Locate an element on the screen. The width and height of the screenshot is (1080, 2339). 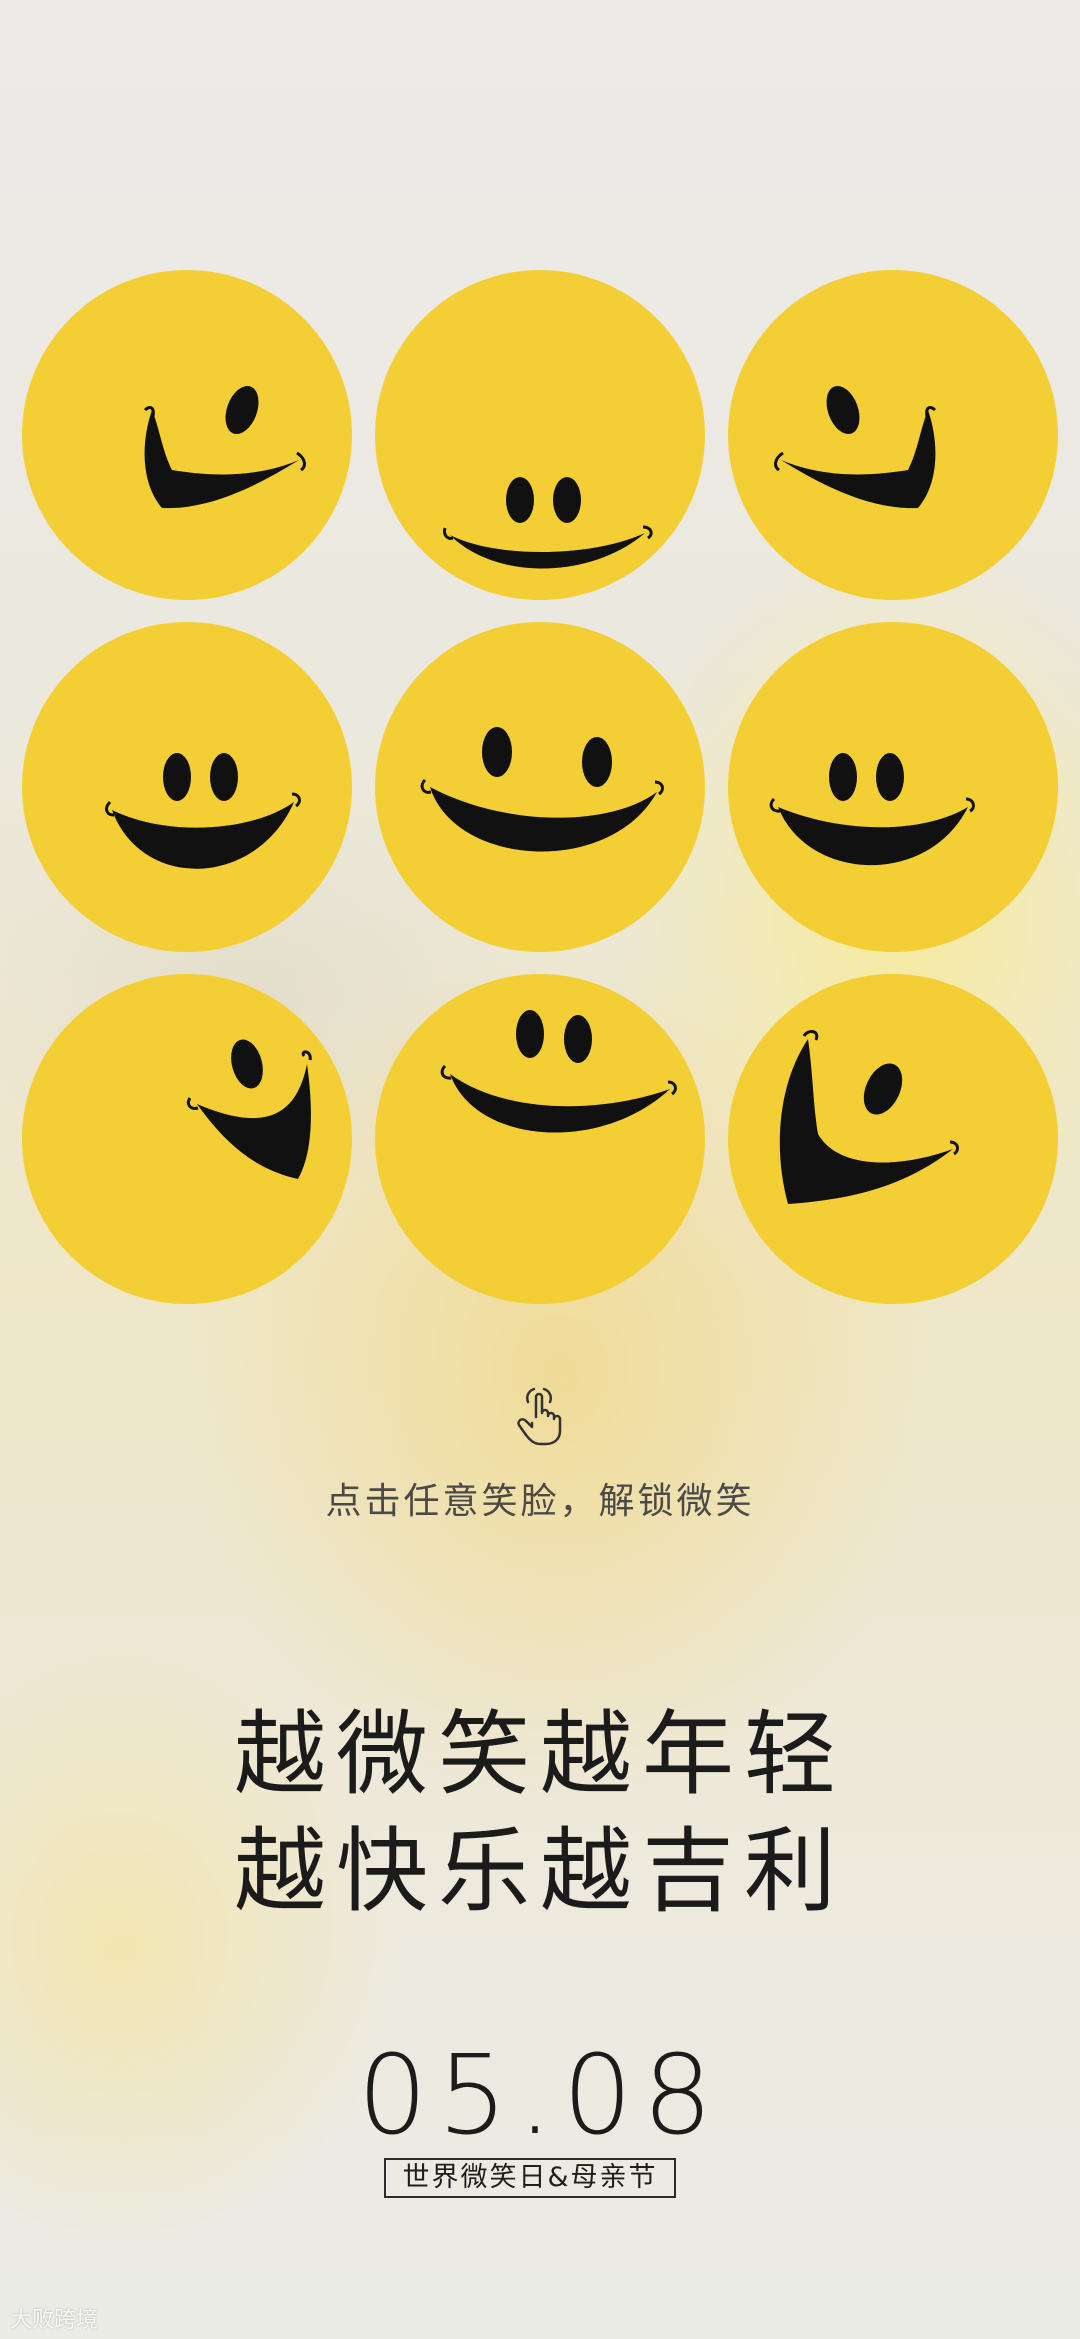
slogan-line-1: 越微笑越年轻 is located at coordinates (539, 1754).